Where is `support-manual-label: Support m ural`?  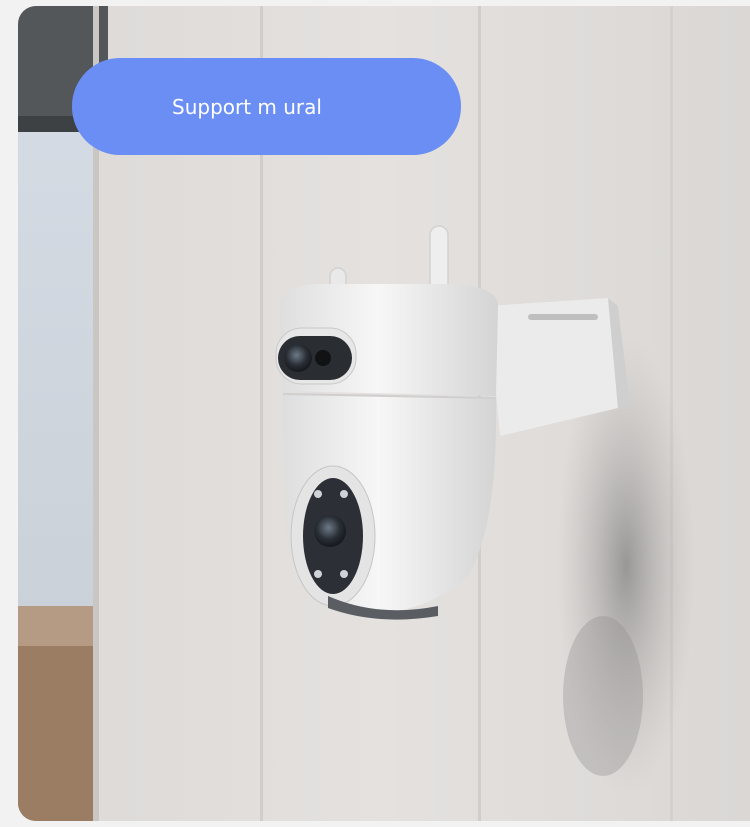 support-manual-label: Support m ural is located at coordinates (247, 106).